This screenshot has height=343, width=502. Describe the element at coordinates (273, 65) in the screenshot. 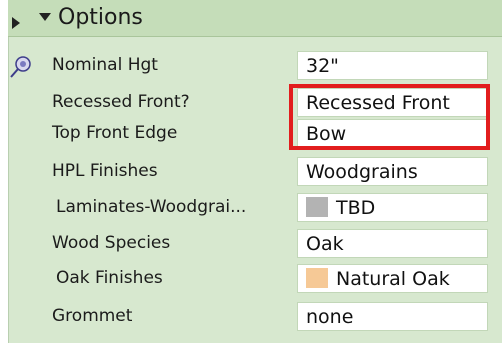

I see `property-row-nominal-hgt: Nominal Hgt 32"` at that location.